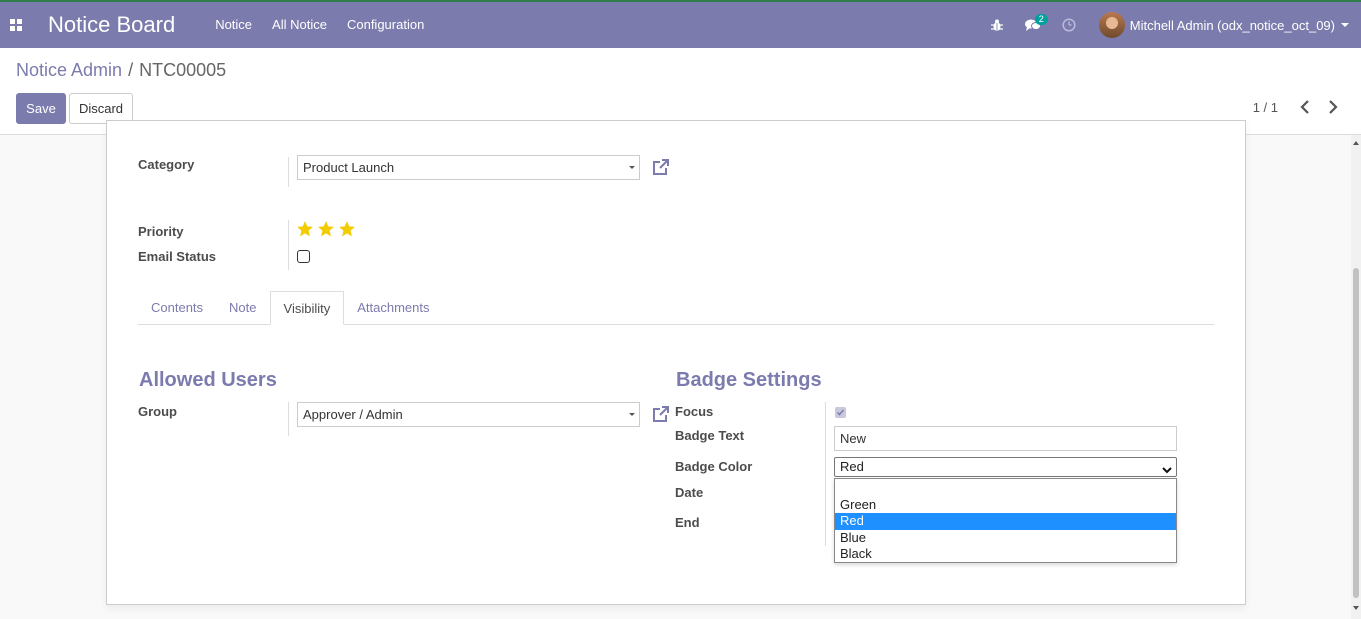  What do you see at coordinates (1232, 25) in the screenshot?
I see `user-name: Mitchell Admin (odx_notice_oct_09)` at bounding box center [1232, 25].